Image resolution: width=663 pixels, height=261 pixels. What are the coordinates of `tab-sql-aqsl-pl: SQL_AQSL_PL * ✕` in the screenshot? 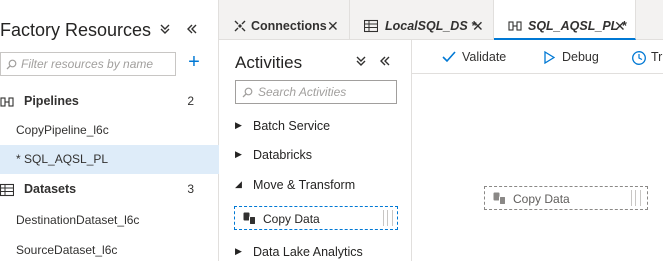 It's located at (565, 20).